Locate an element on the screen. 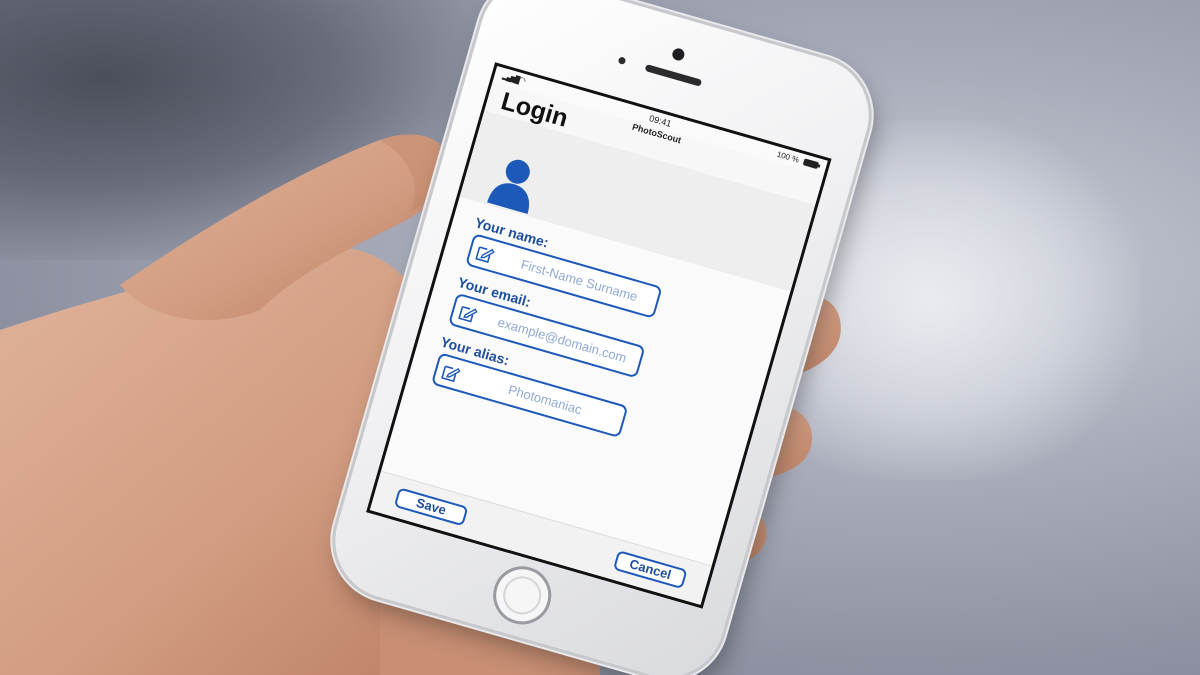  cancel-button: Cancel is located at coordinates (650, 570).